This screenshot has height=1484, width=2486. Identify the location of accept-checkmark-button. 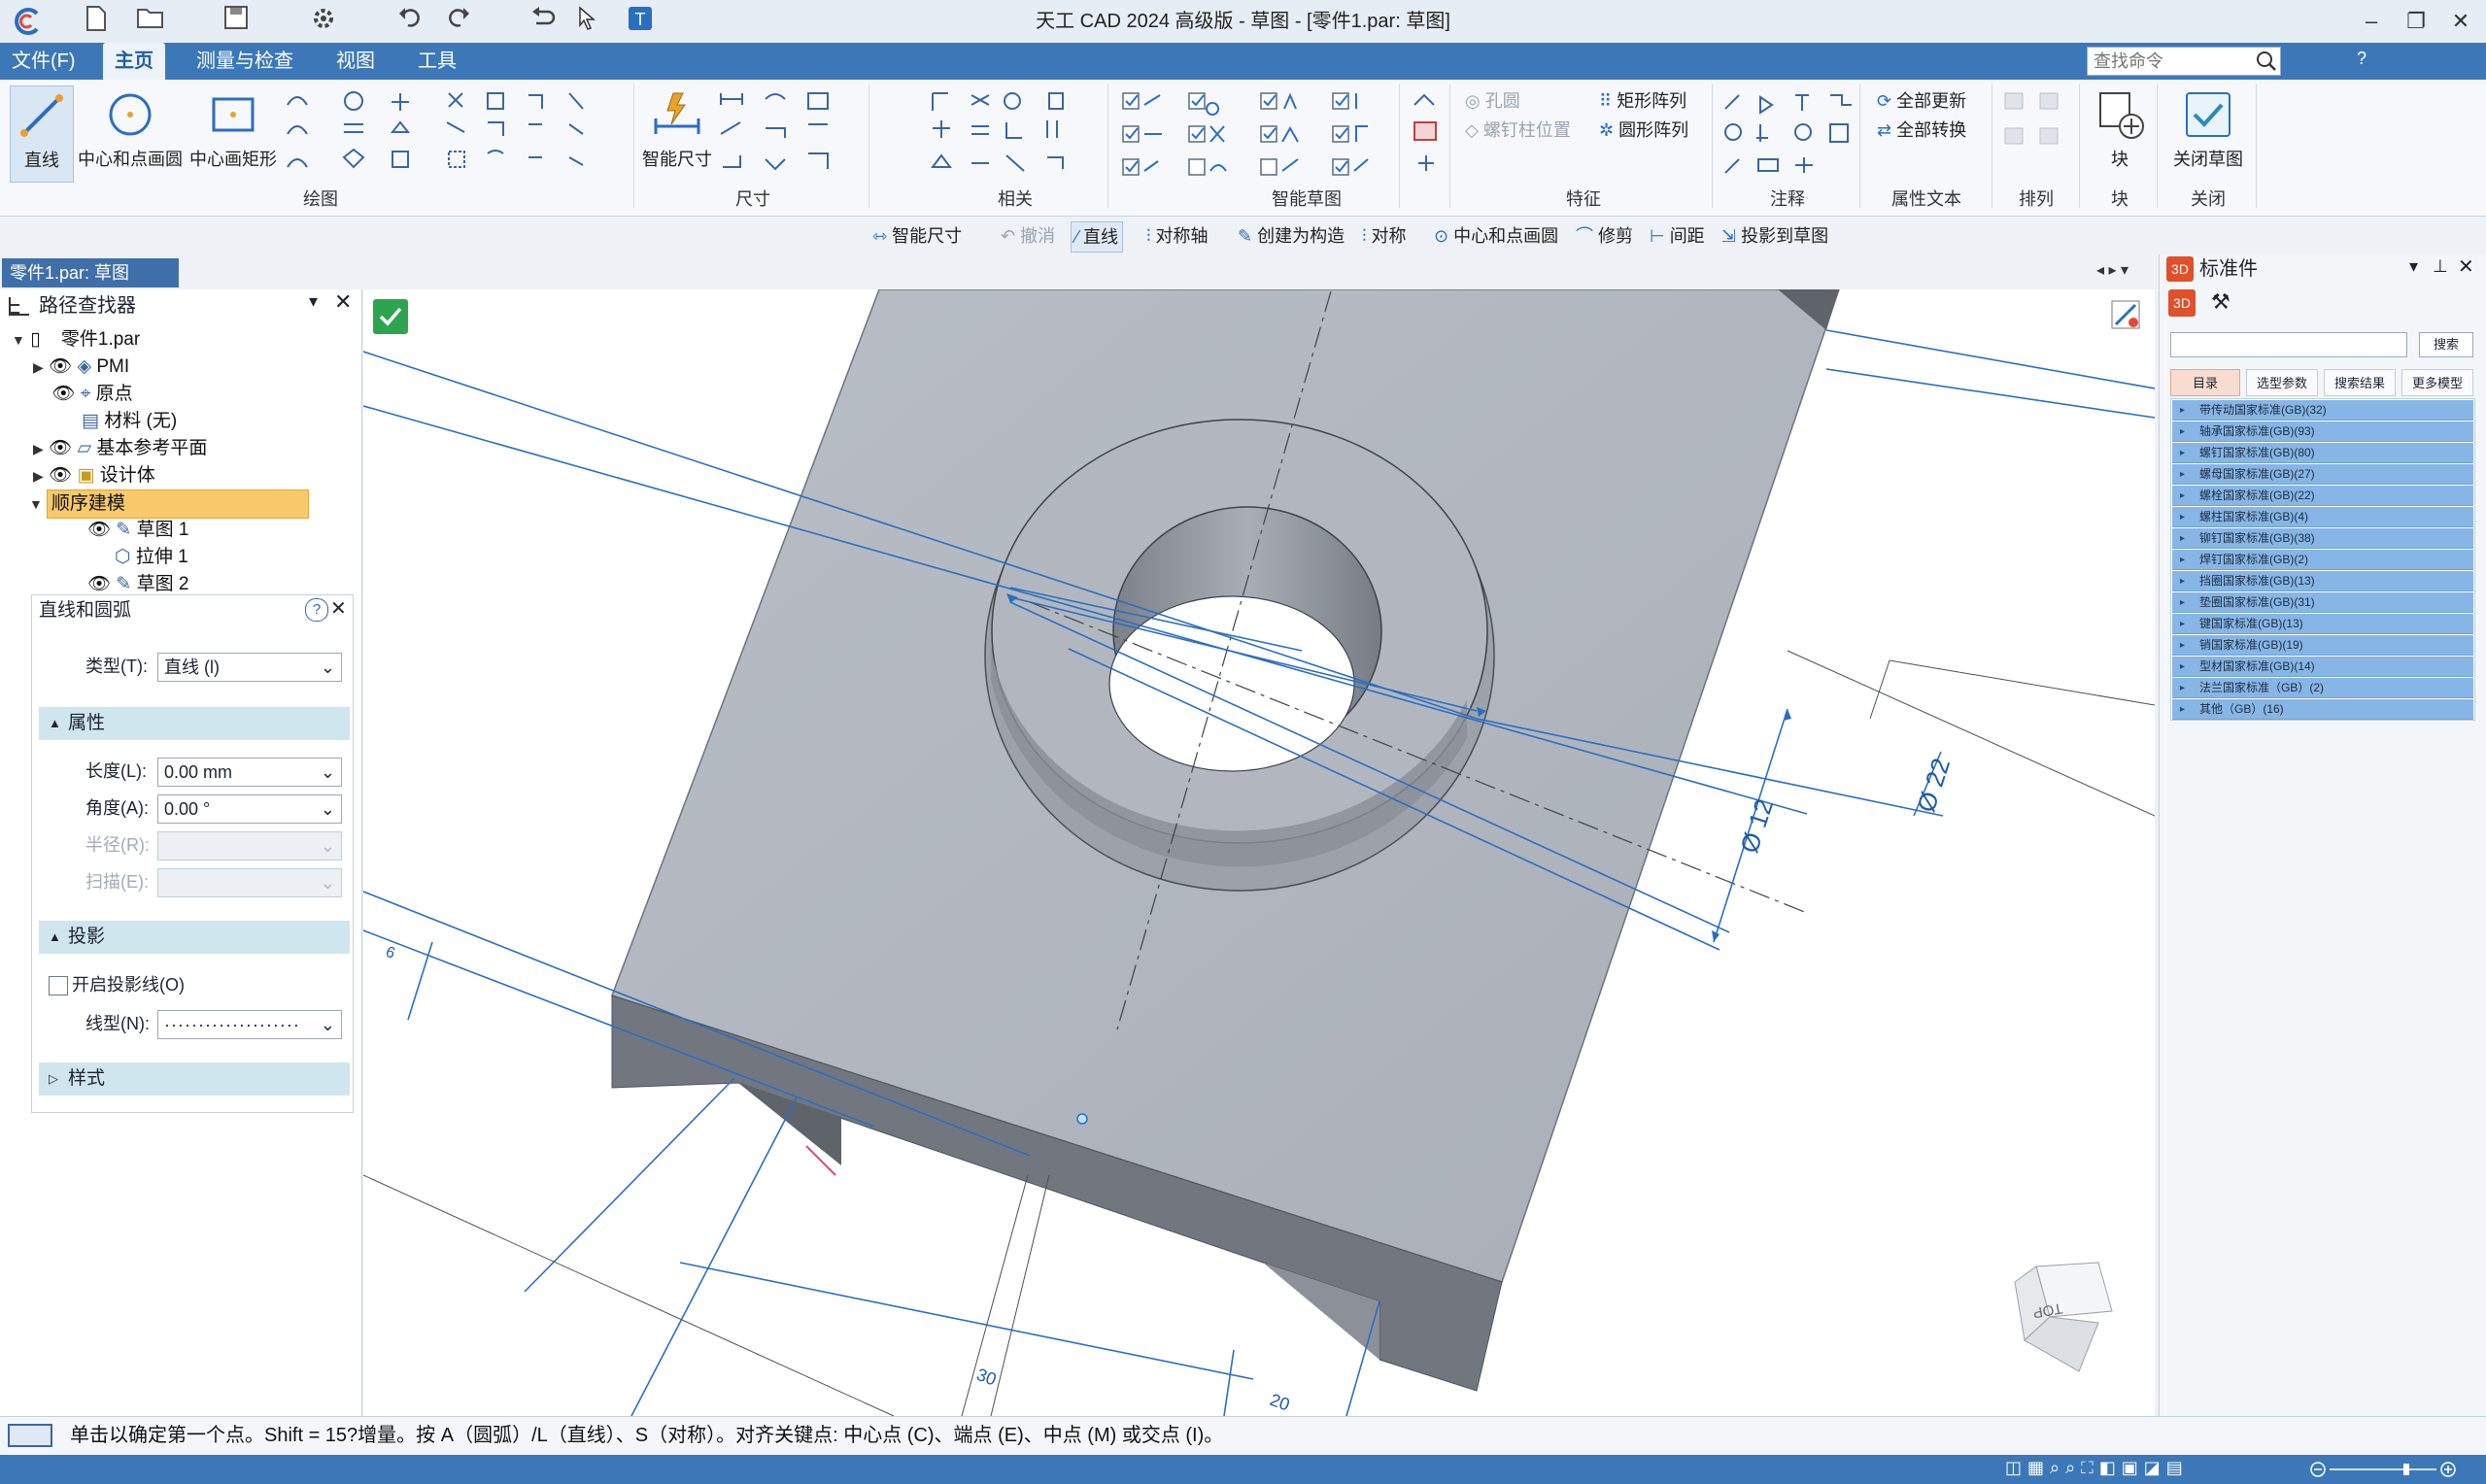
(390, 316).